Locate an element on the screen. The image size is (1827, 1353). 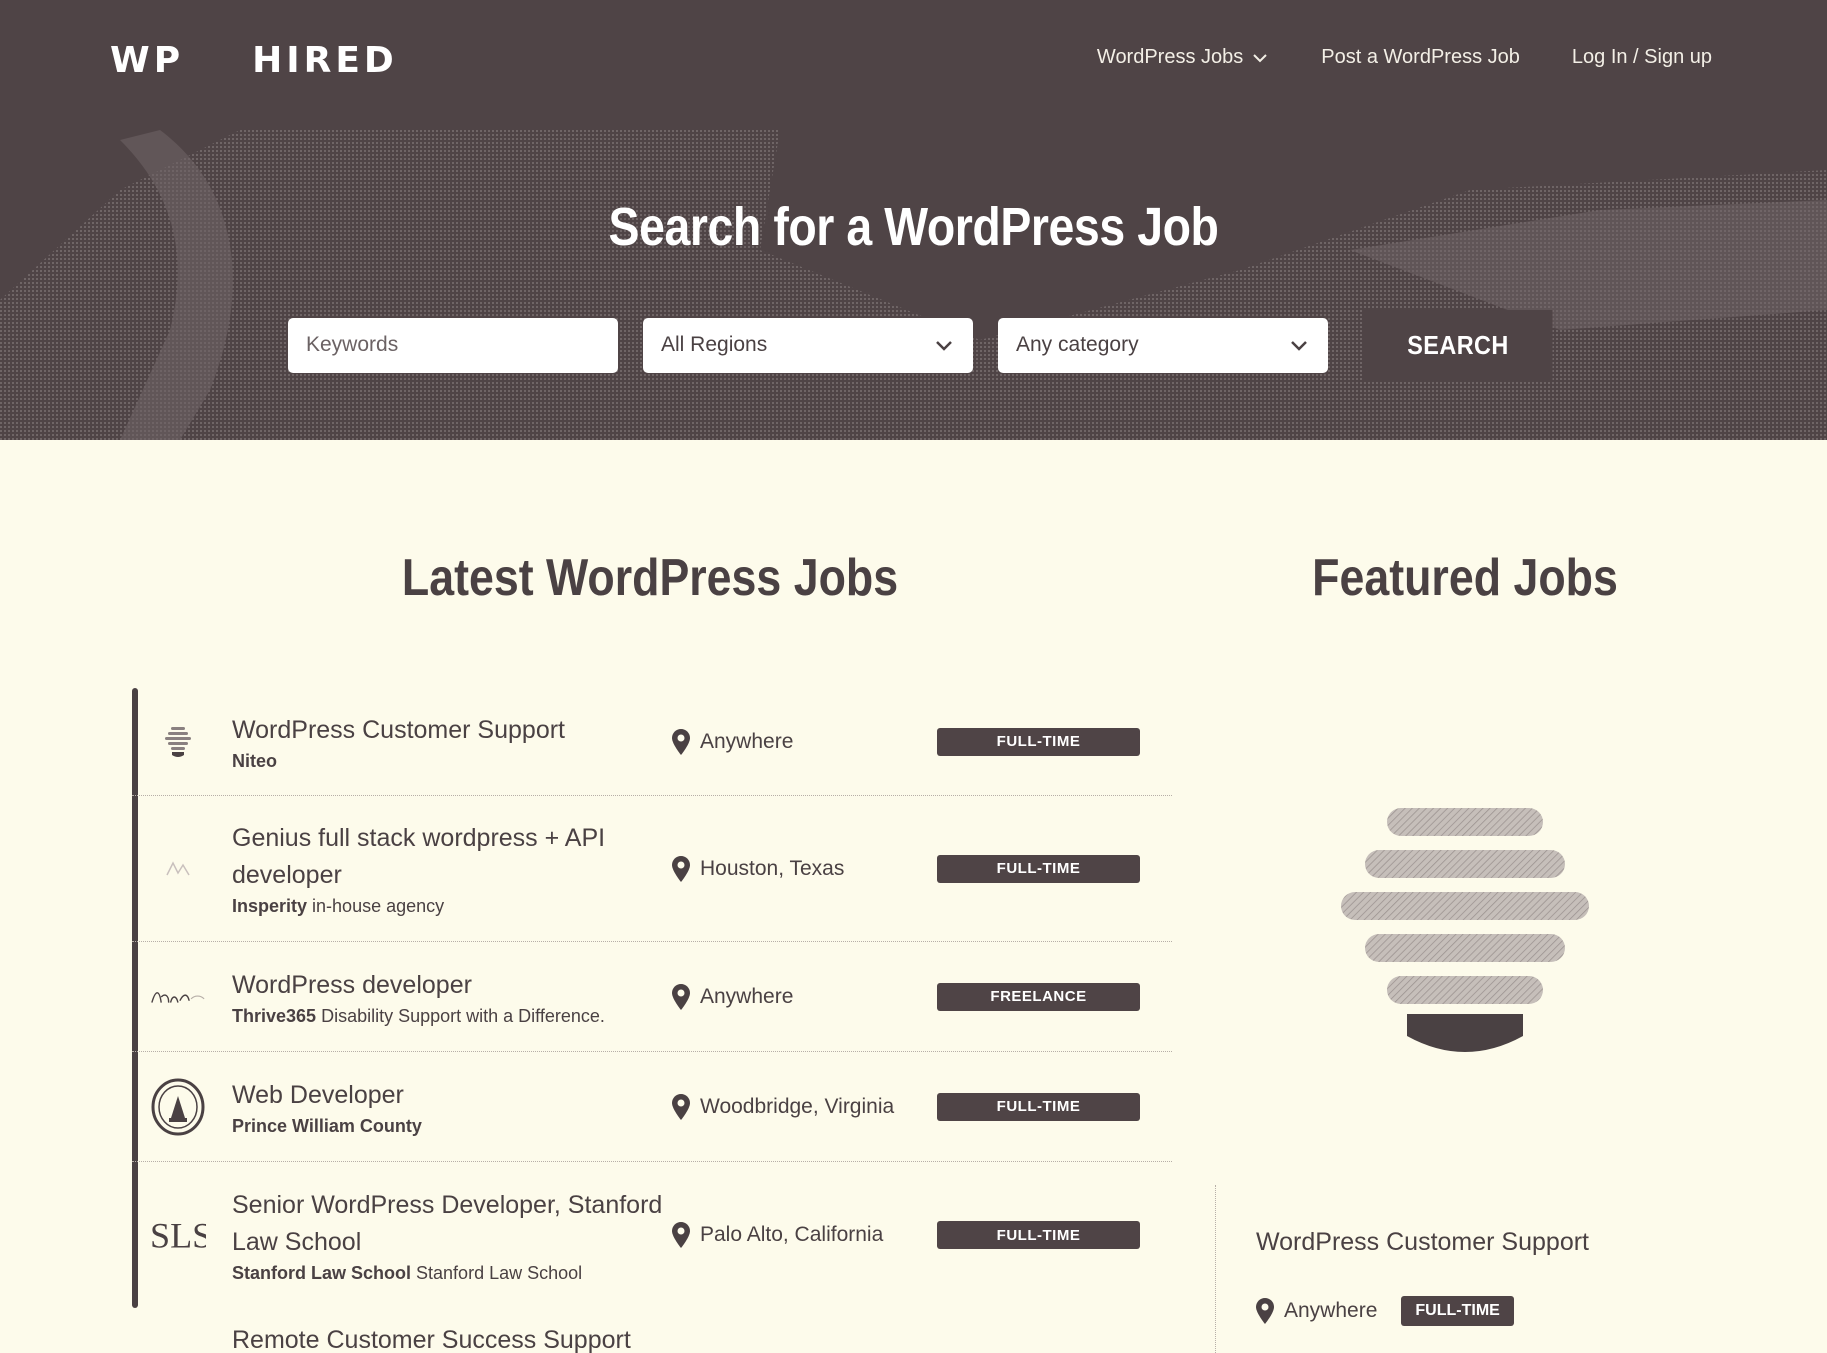
nav-wordpress-jobs: WordPress Jobs is located at coordinates (1183, 57).